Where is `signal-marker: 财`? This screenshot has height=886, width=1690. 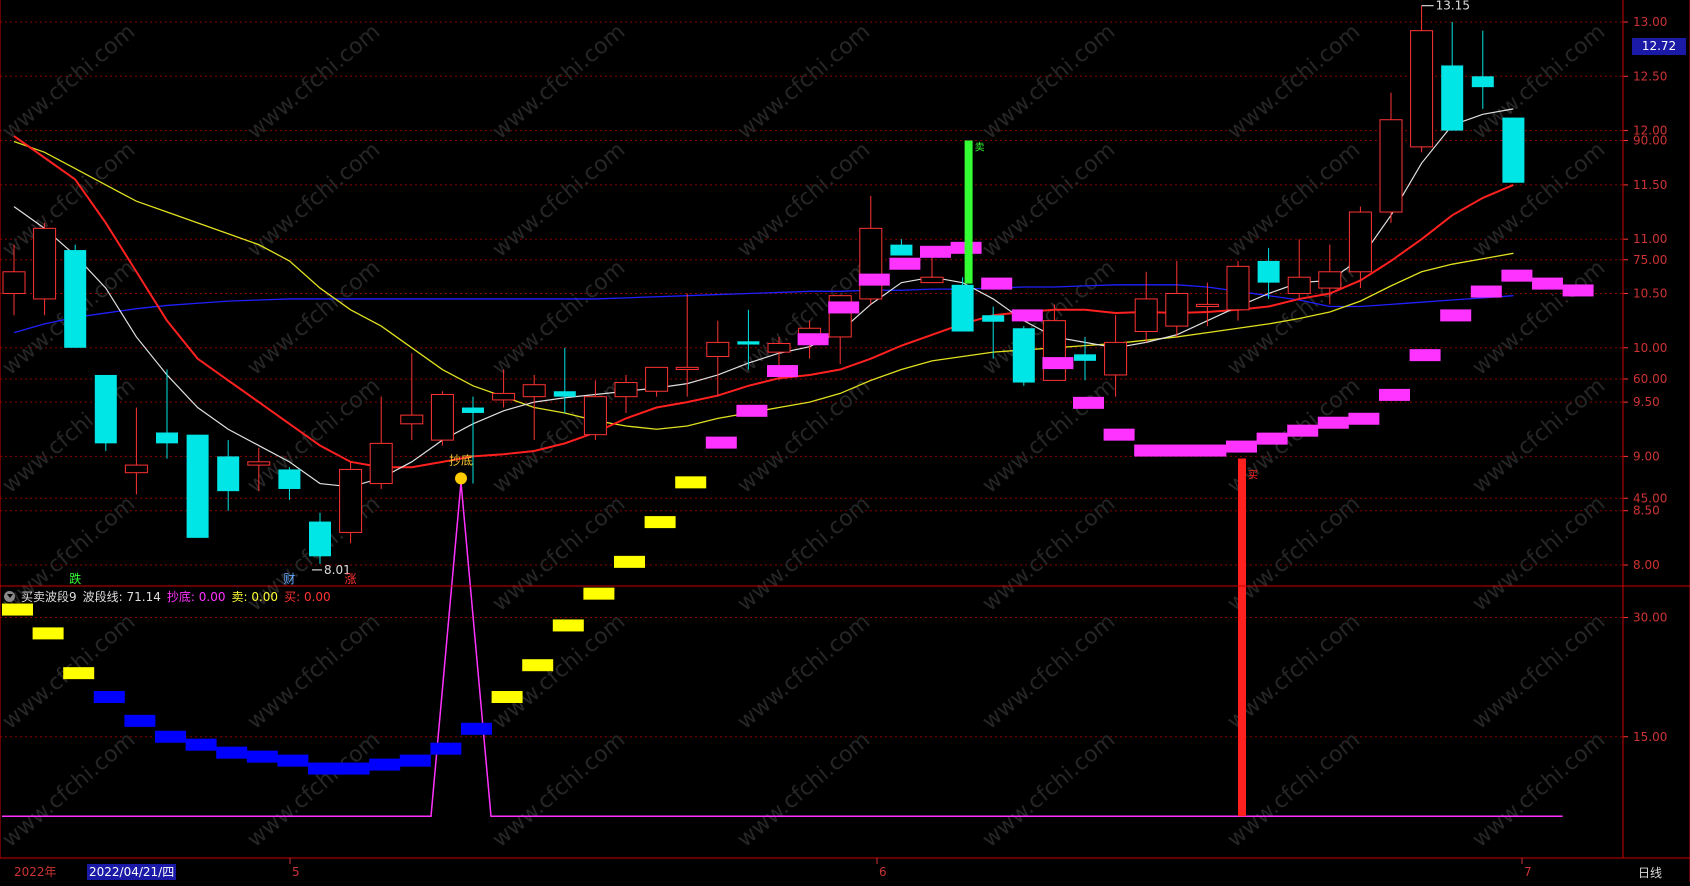
signal-marker: 财 is located at coordinates (289, 579).